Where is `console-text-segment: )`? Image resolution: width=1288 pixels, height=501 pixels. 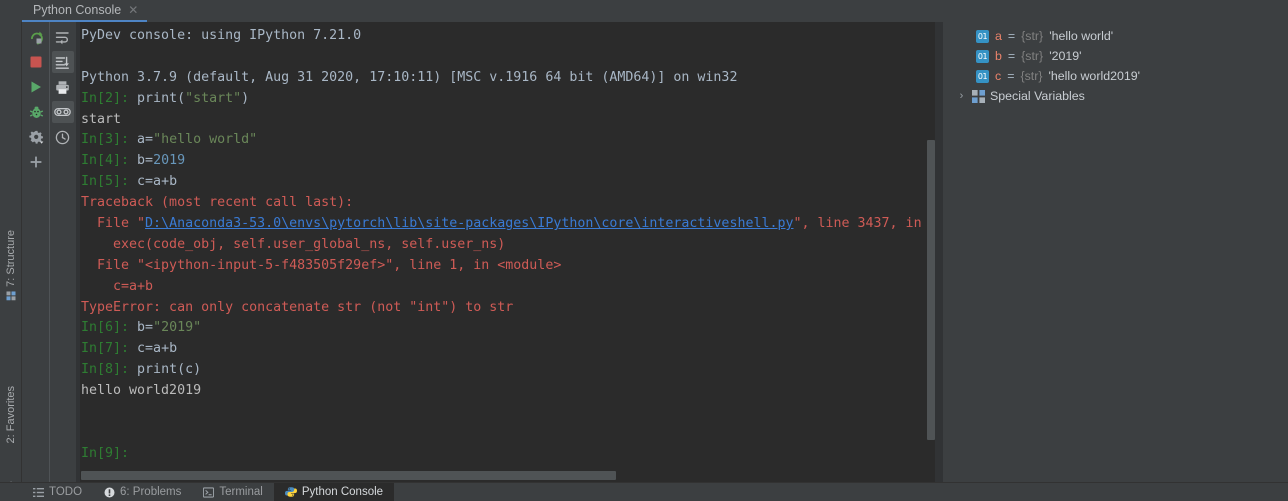
console-text-segment: ) is located at coordinates (245, 98).